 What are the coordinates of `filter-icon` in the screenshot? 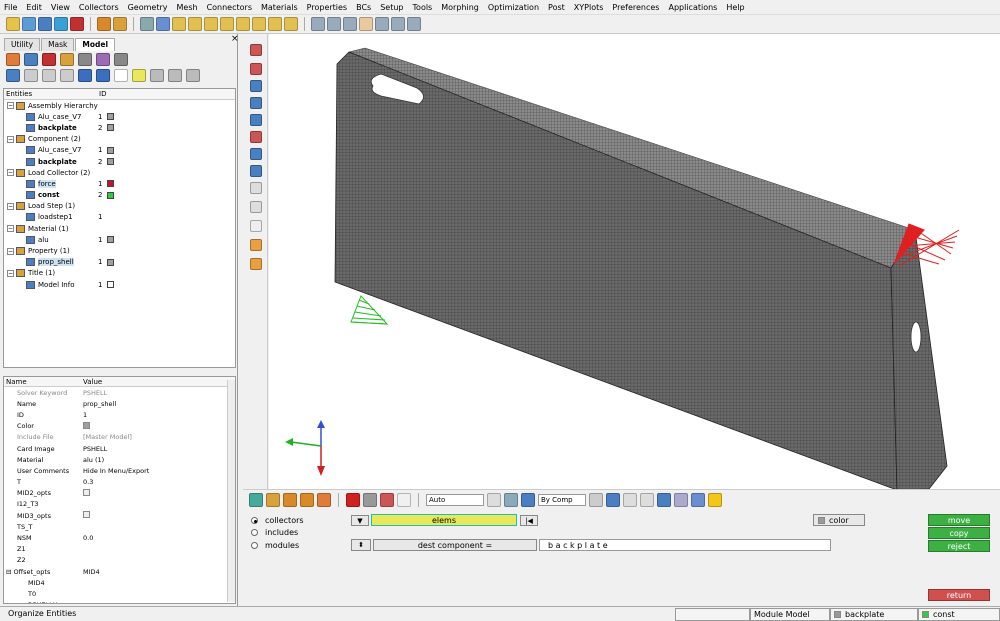 It's located at (13, 75).